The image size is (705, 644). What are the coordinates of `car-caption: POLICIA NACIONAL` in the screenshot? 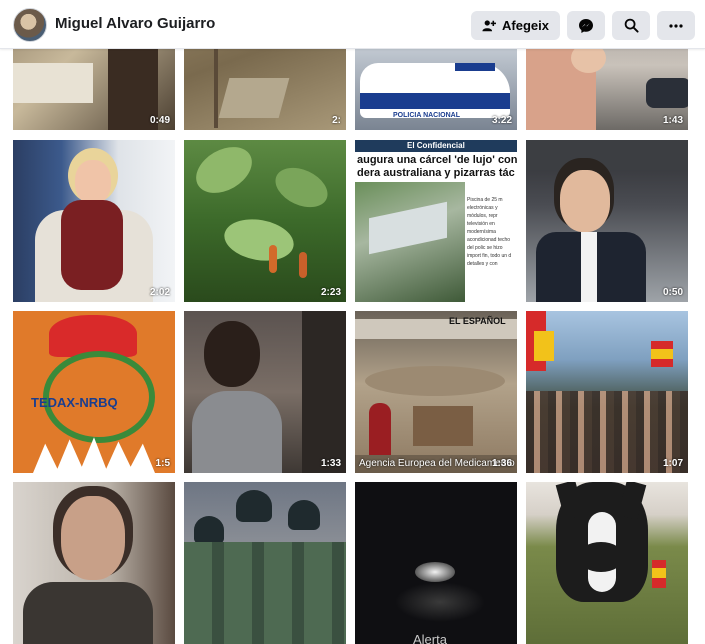 It's located at (427, 115).